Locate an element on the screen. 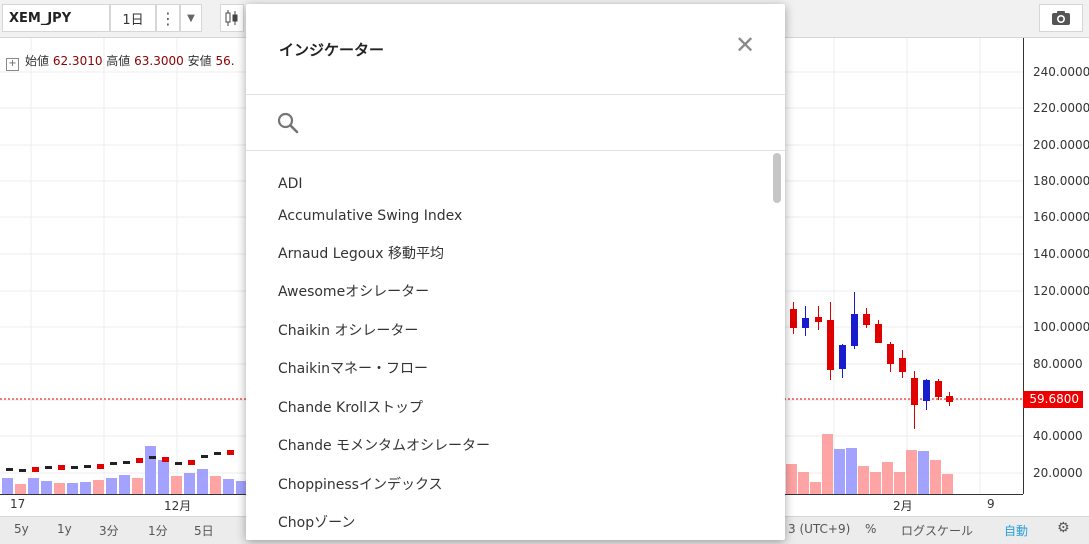 The image size is (1089, 544). price-tick: 40.0000 is located at coordinates (1058, 436).